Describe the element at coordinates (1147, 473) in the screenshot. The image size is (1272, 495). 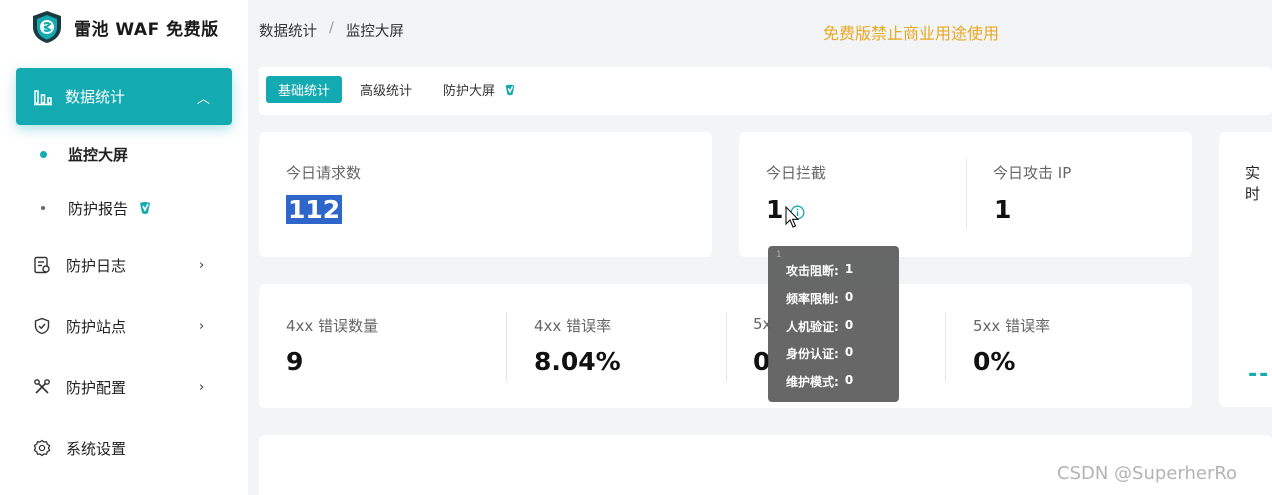
I see `watermark: CSDN @SuperherRo` at that location.